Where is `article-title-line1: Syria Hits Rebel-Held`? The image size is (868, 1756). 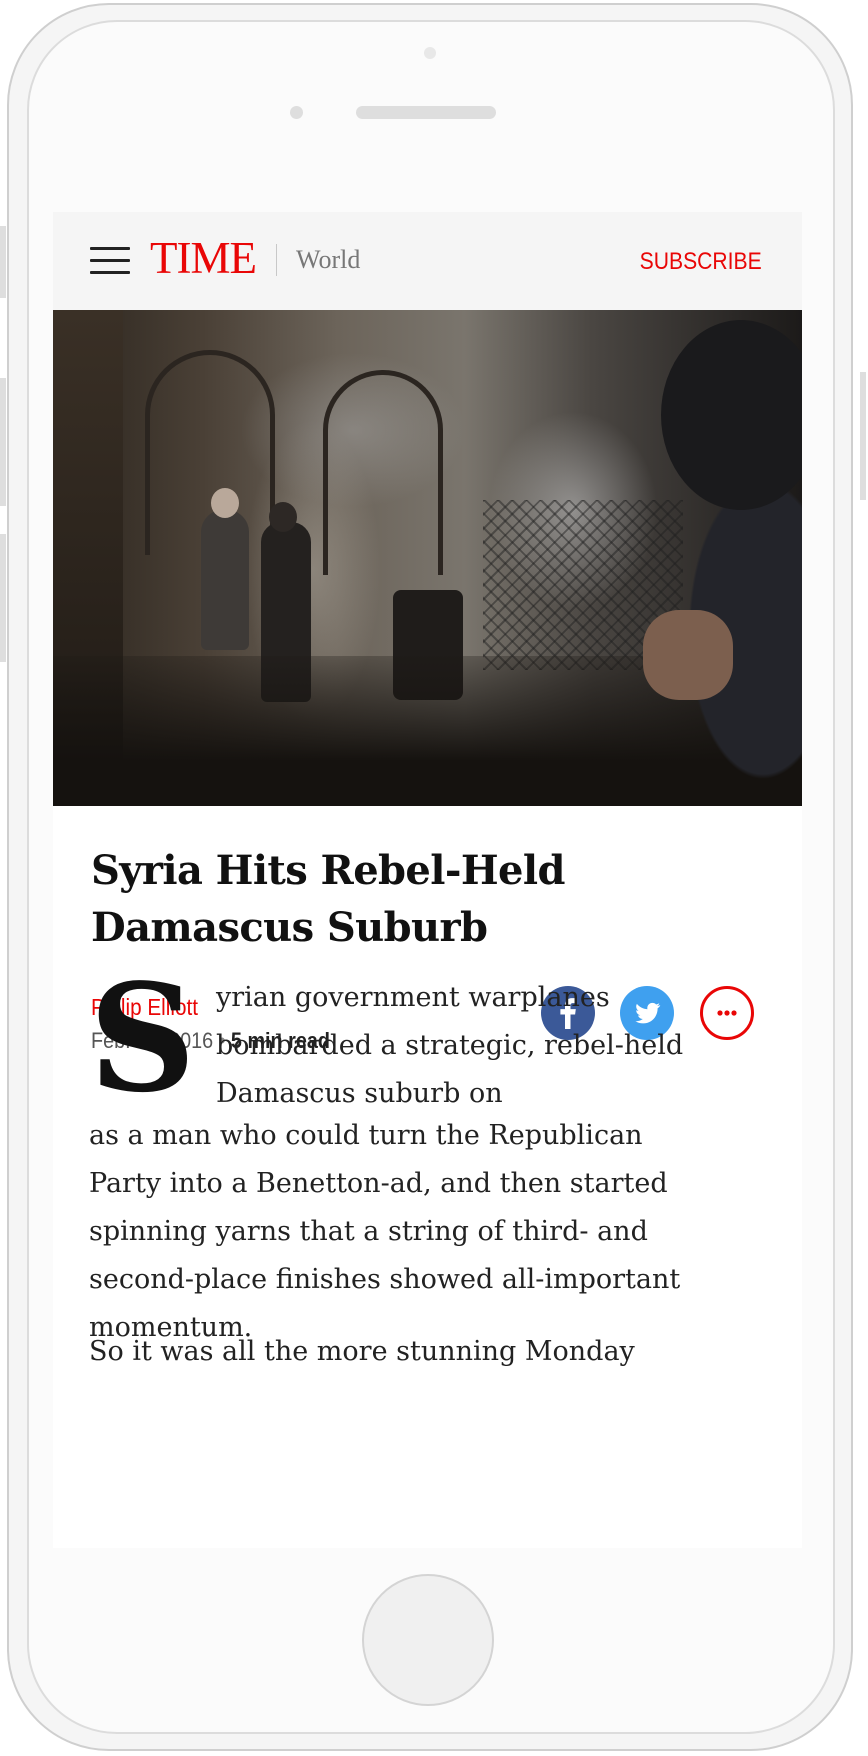
article-title-line1: Syria Hits Rebel-Held is located at coordinates (328, 870).